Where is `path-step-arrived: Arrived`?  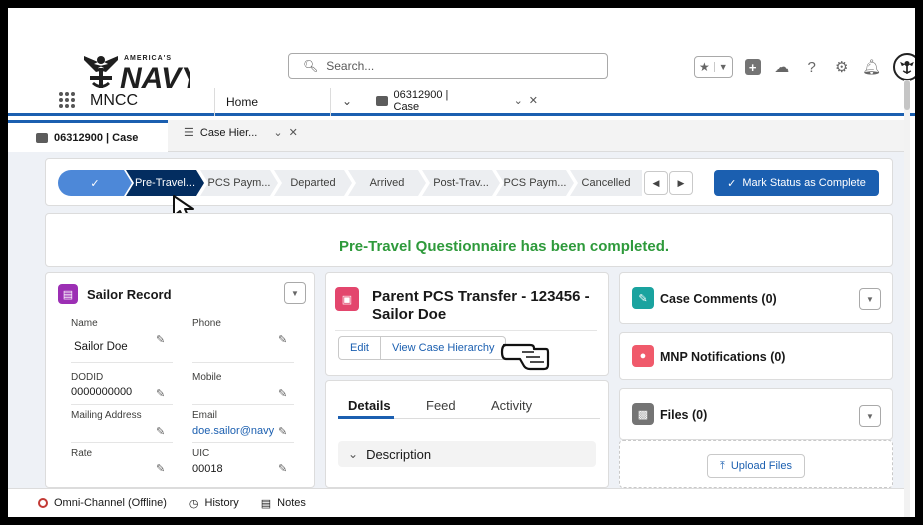
path-step-arrived: Arrived is located at coordinates (387, 183).